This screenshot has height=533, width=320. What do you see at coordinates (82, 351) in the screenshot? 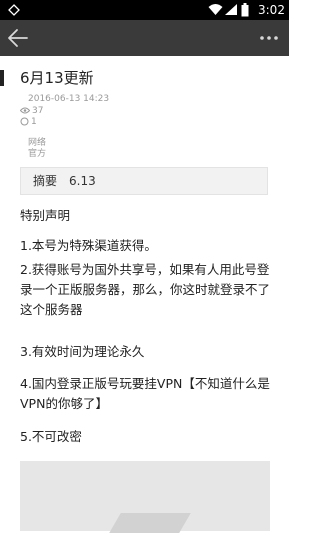
I see `paragraph-3: 3.有效时间为理论永久` at bounding box center [82, 351].